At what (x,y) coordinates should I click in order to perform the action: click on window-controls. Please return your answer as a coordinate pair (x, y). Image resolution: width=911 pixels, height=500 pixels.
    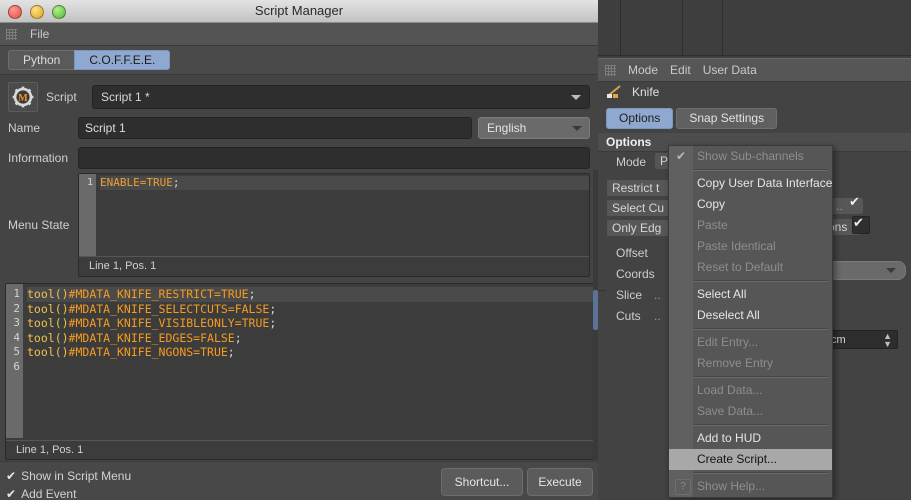
    Looking at the image, I should click on (37, 12).